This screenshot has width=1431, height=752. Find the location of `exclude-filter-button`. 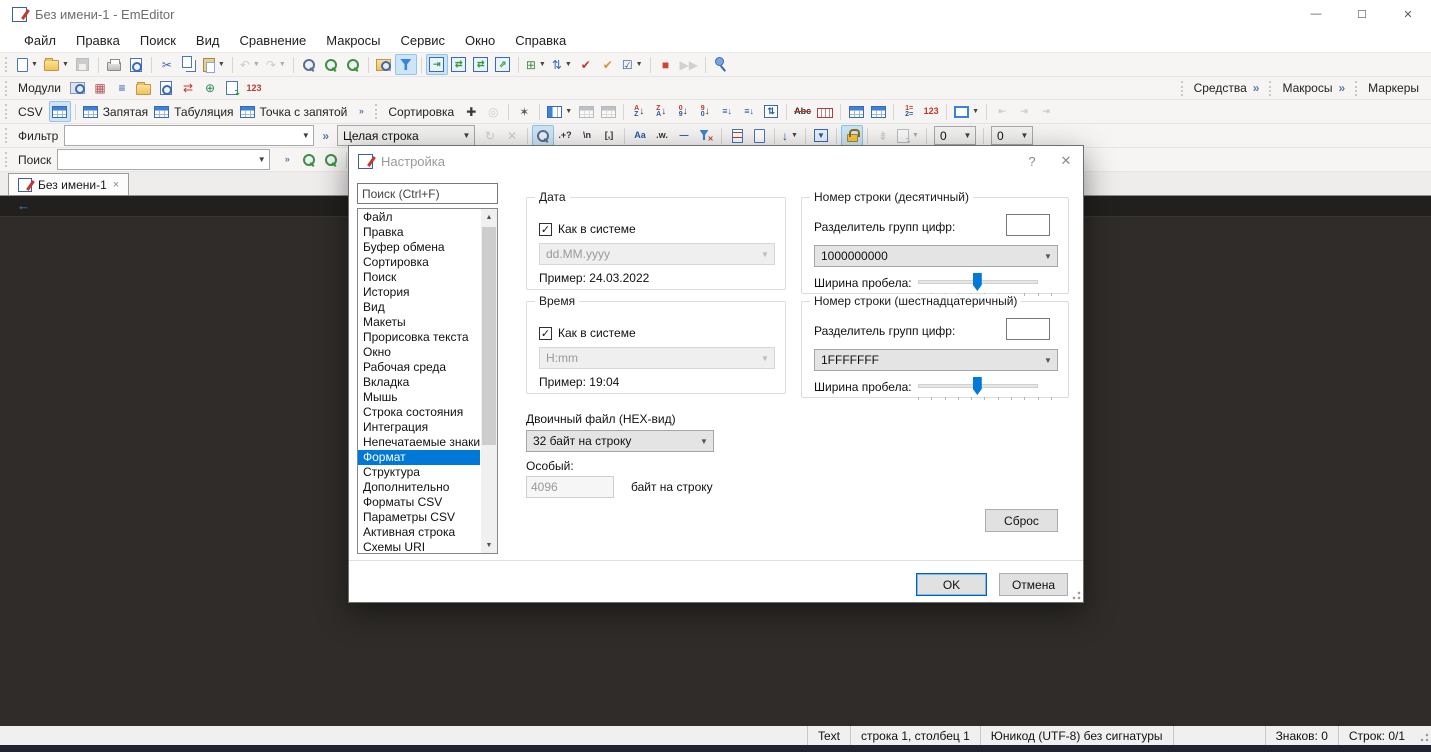

exclude-filter-button is located at coordinates (706, 135).